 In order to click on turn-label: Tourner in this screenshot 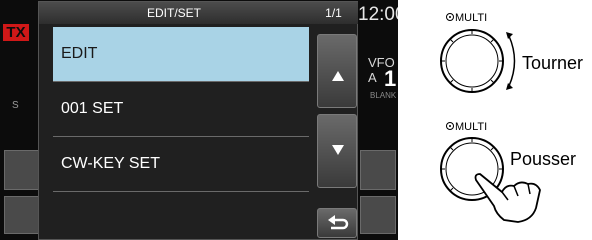, I will do `click(553, 63)`.